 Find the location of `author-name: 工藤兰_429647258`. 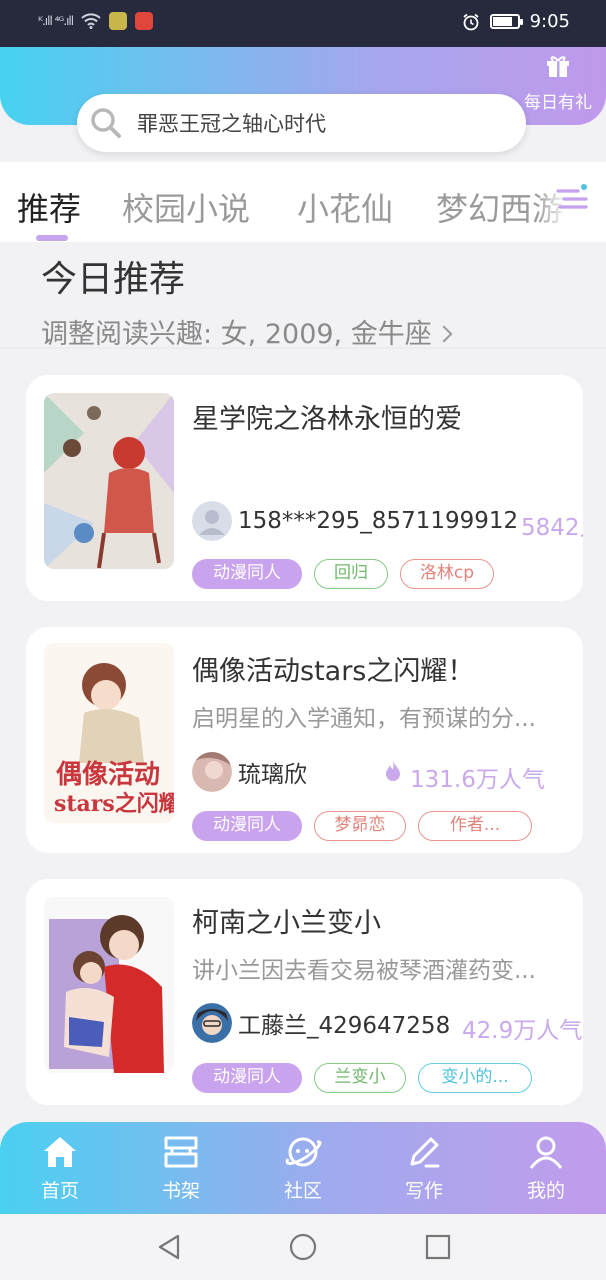

author-name: 工藤兰_429647258 is located at coordinates (344, 1026).